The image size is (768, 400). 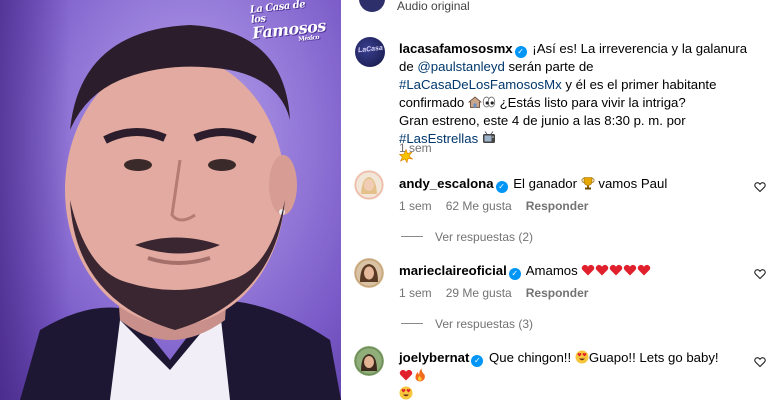 I want to click on comment-body-andy: andy_escalona ✓ El ganador vamos Paul, so click(x=564, y=184).